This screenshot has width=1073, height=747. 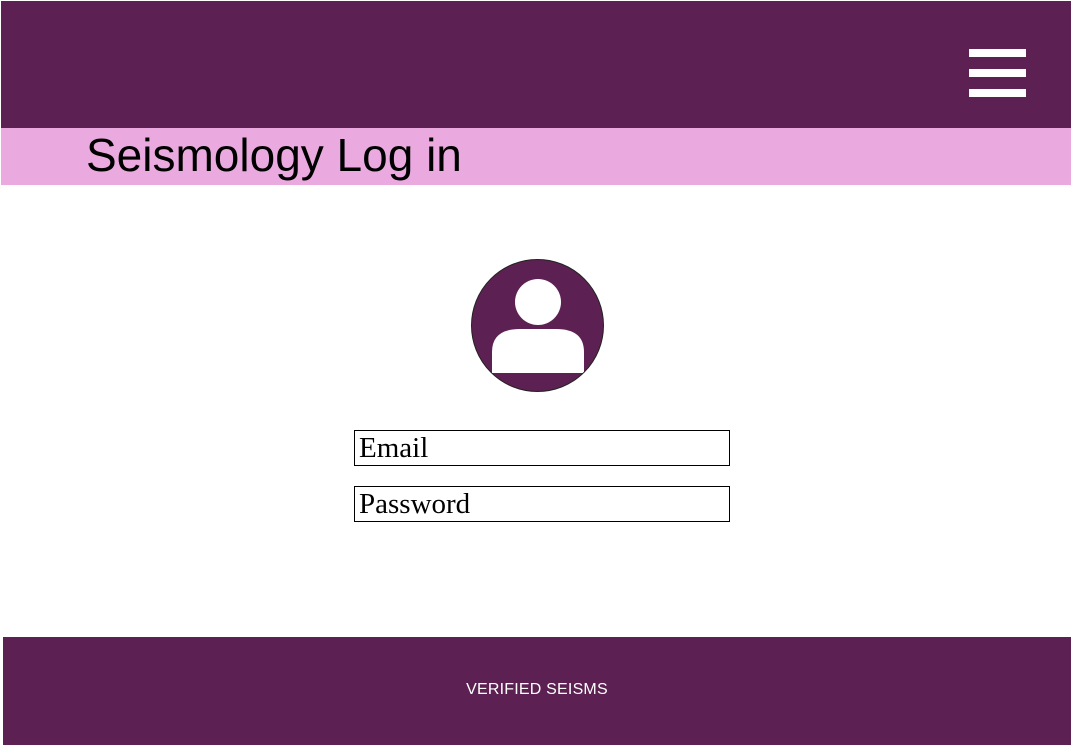 I want to click on password-field, so click(x=542, y=504).